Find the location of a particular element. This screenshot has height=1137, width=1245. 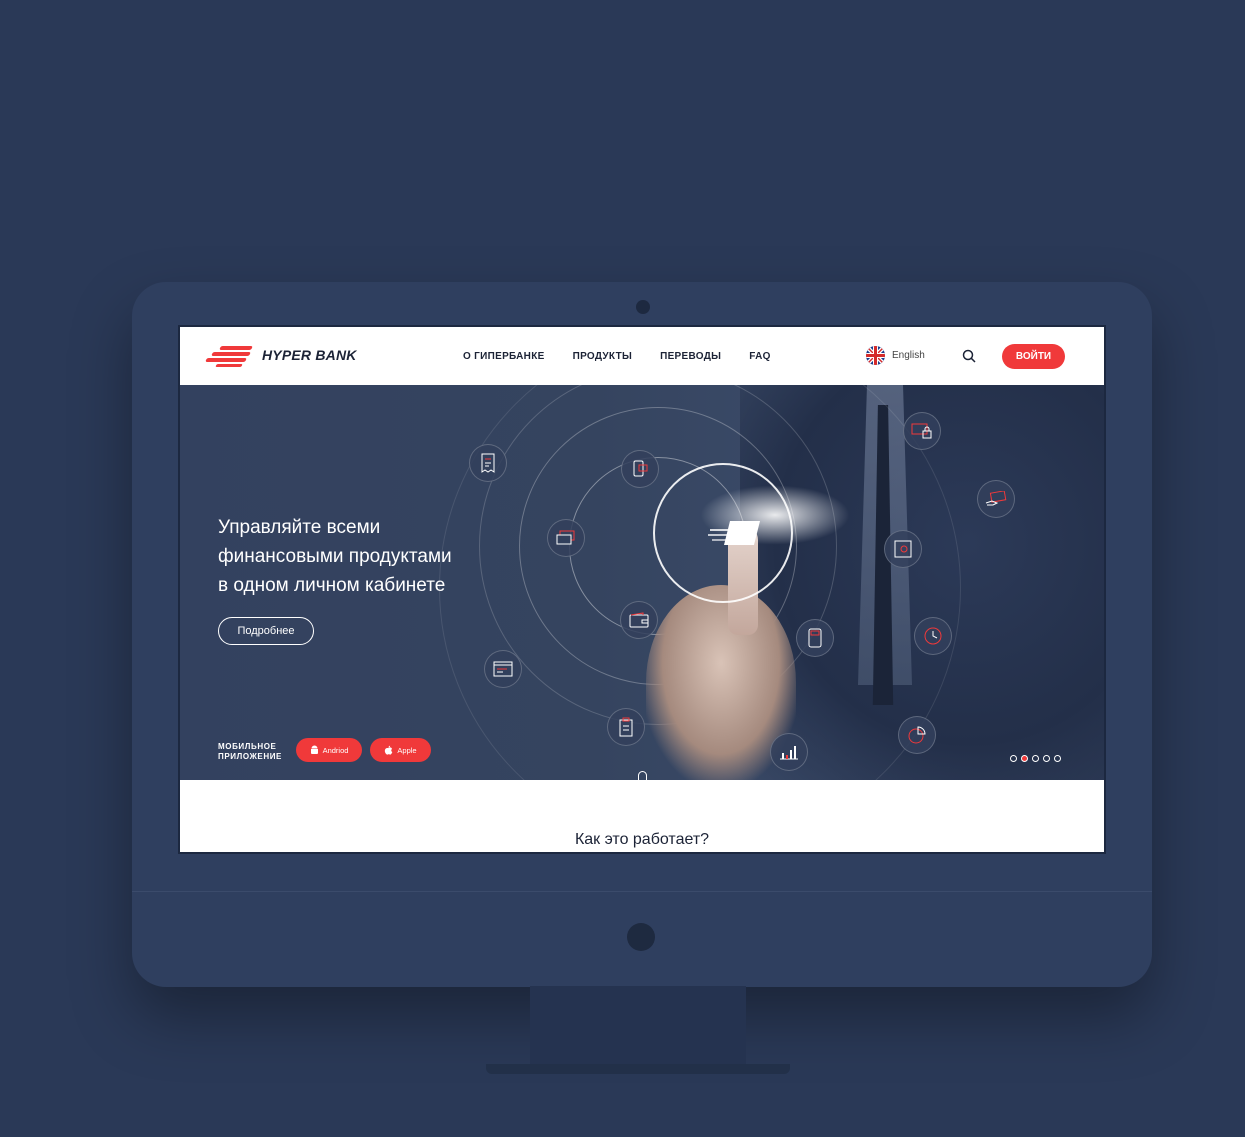

search-icon is located at coordinates (969, 356).